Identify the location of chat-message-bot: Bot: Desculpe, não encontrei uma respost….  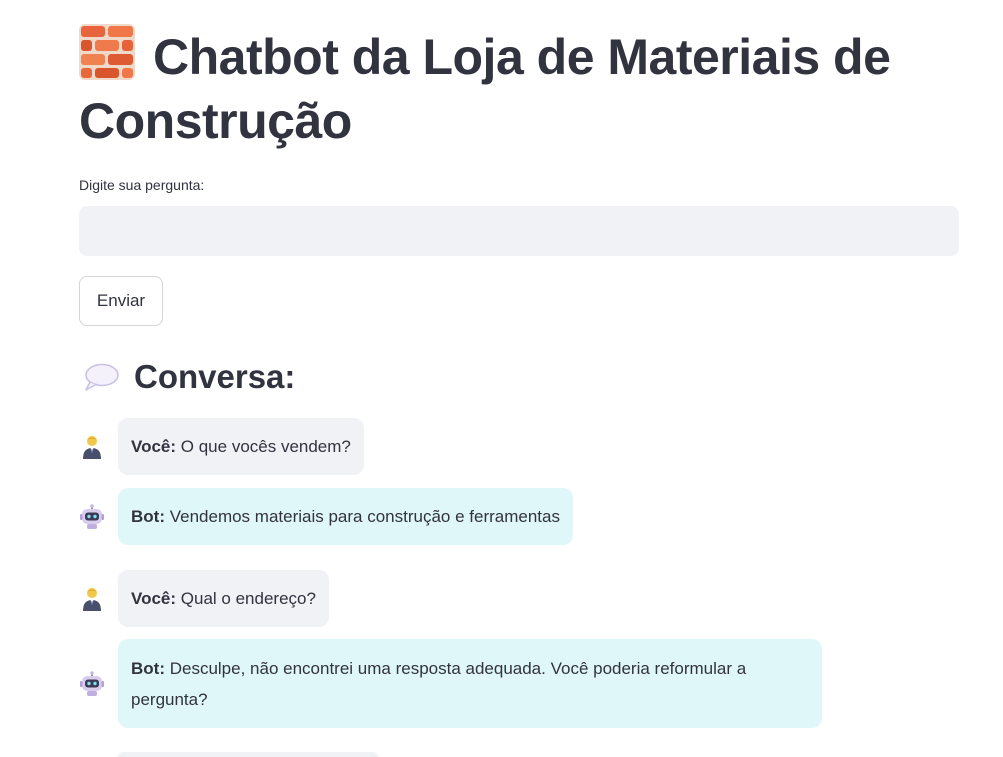
(450, 683).